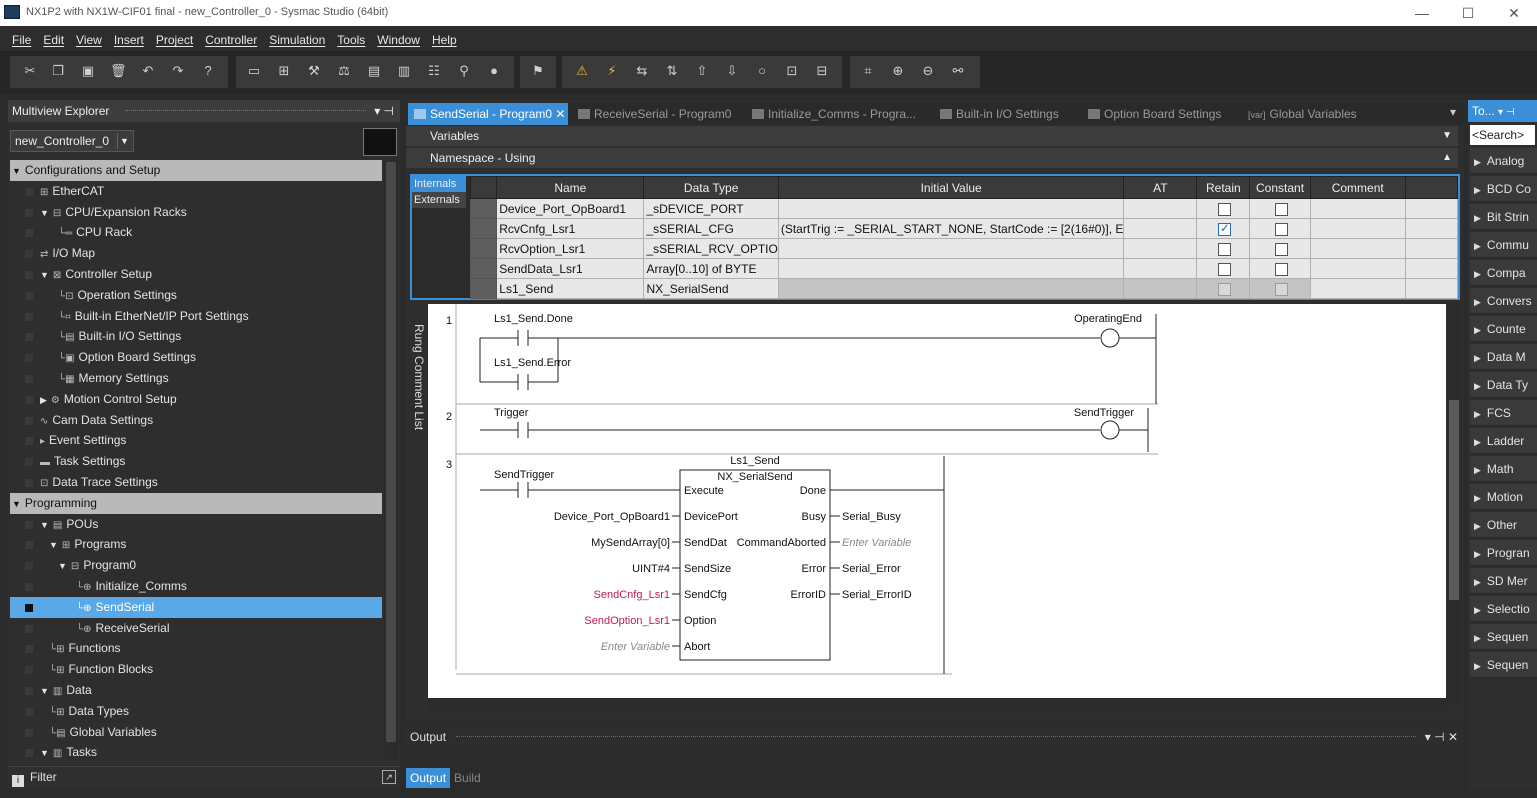  What do you see at coordinates (391, 452) in the screenshot?
I see `explorer-scroll-thumb` at bounding box center [391, 452].